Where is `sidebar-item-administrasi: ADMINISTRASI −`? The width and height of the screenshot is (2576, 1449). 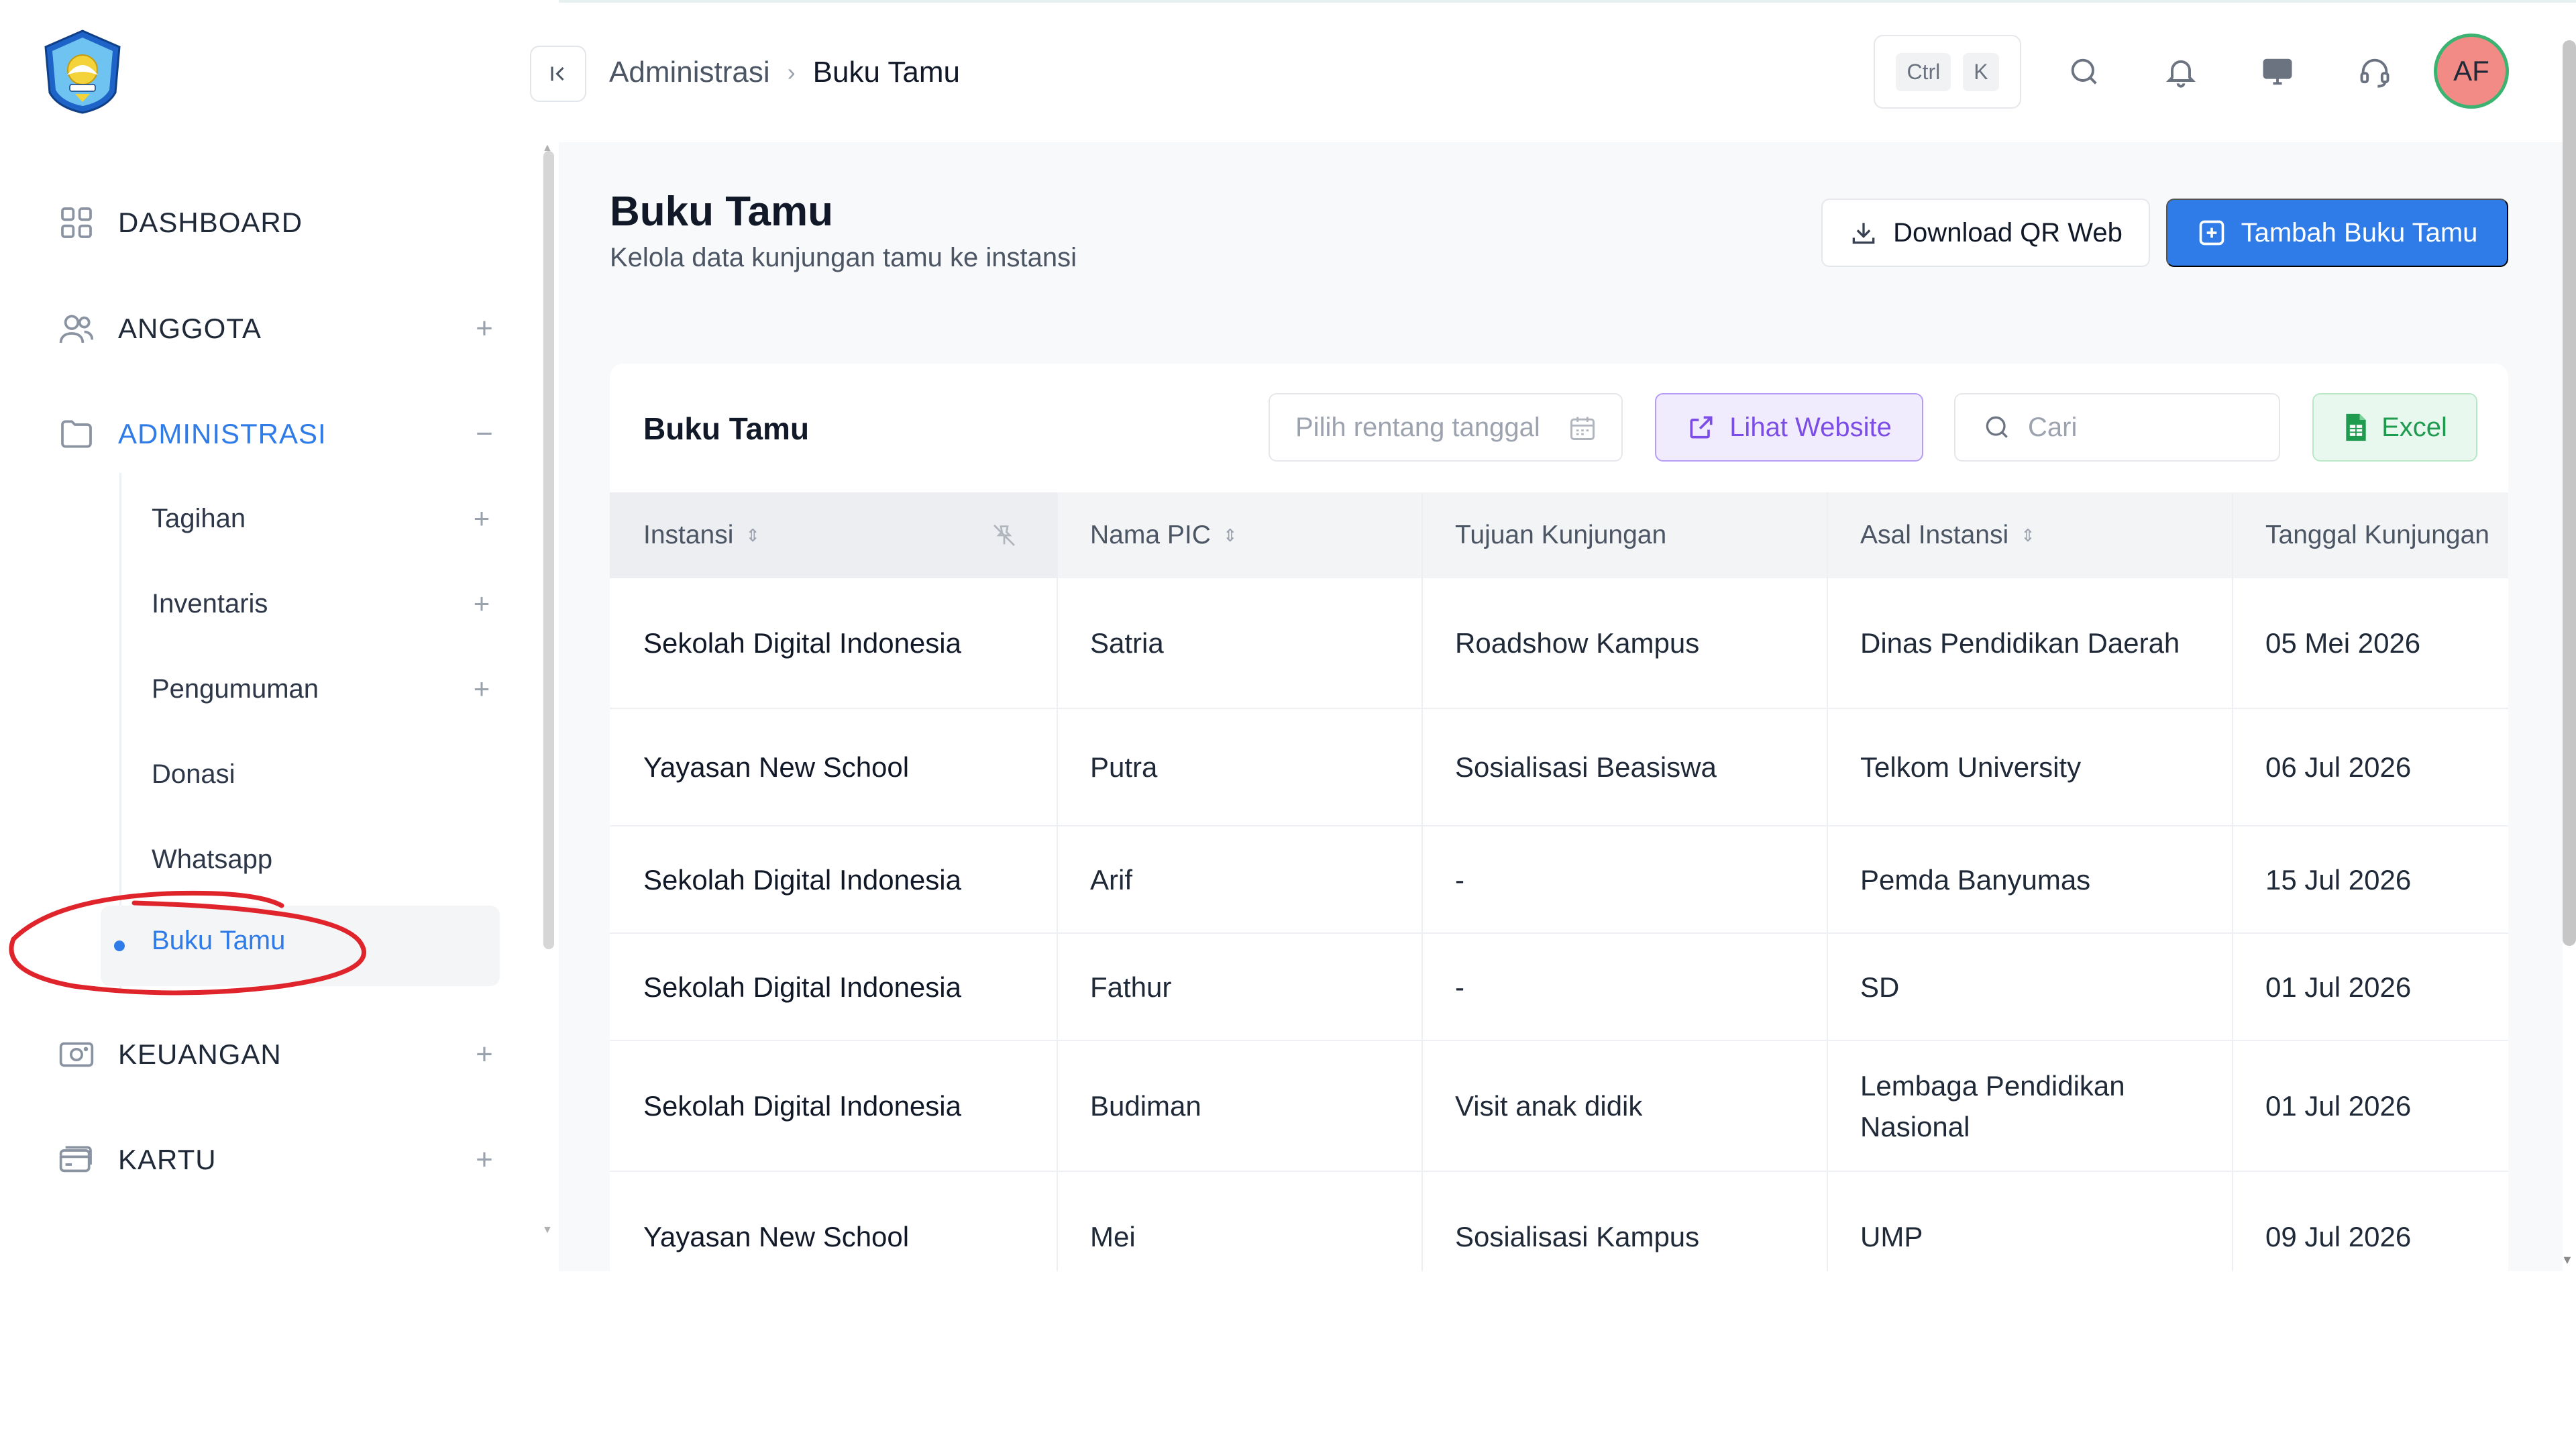
sidebar-item-administrasi: ADMINISTRASI − is located at coordinates (276, 434).